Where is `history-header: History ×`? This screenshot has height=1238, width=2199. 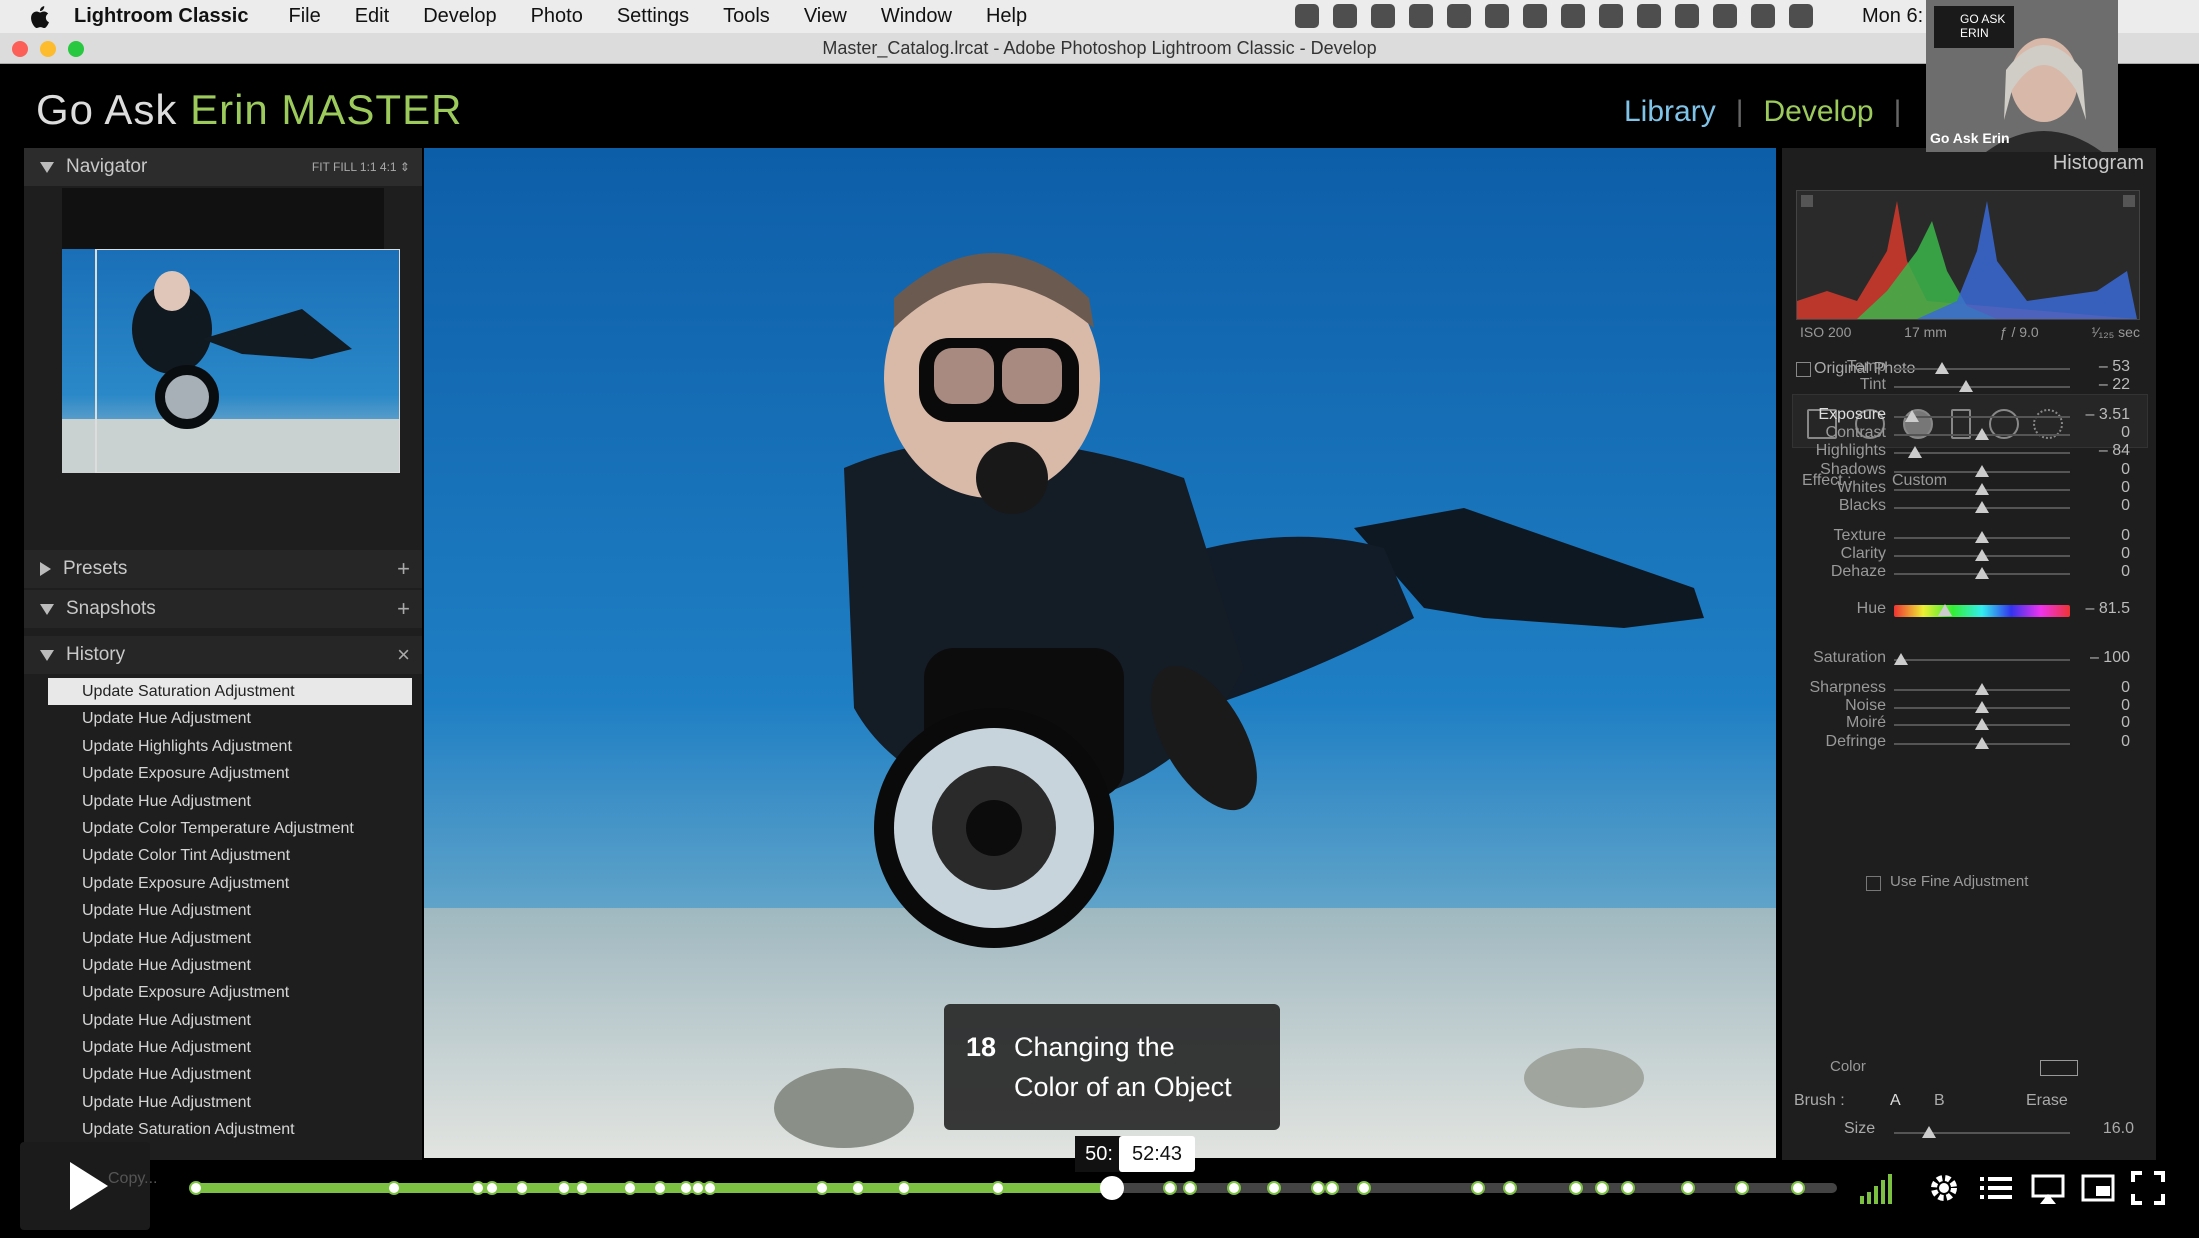
history-header: History × is located at coordinates (223, 655).